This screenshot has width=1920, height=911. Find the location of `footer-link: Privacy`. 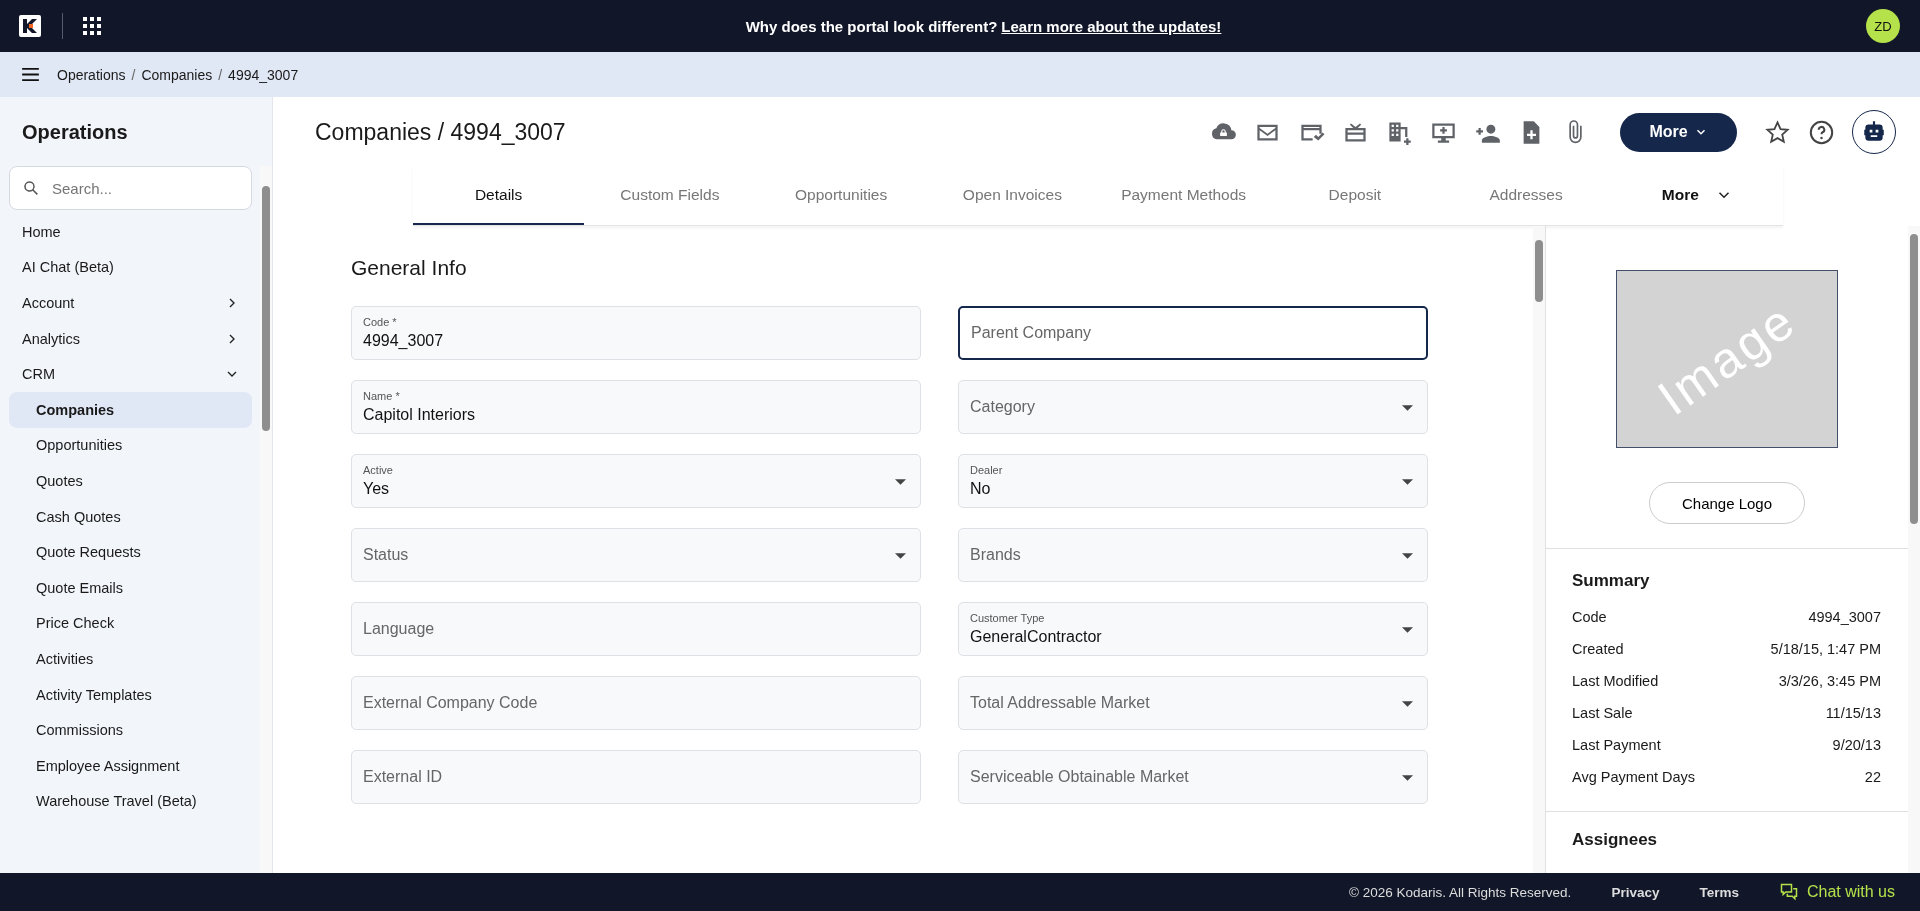

footer-link: Privacy is located at coordinates (1635, 892).